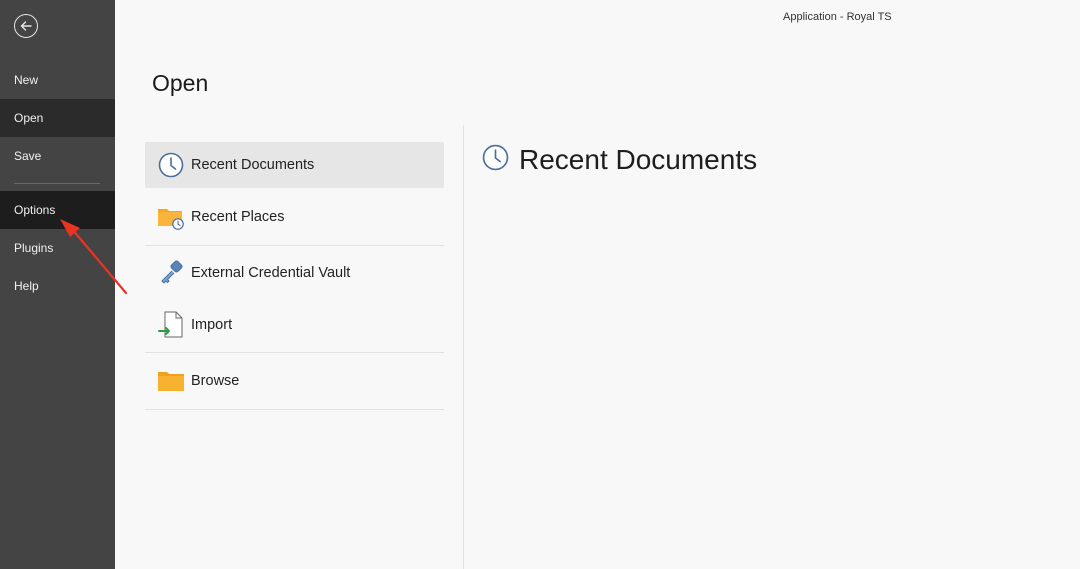 This screenshot has height=569, width=1080. Describe the element at coordinates (294, 381) in the screenshot. I see `menu-item-browse: Browse` at that location.